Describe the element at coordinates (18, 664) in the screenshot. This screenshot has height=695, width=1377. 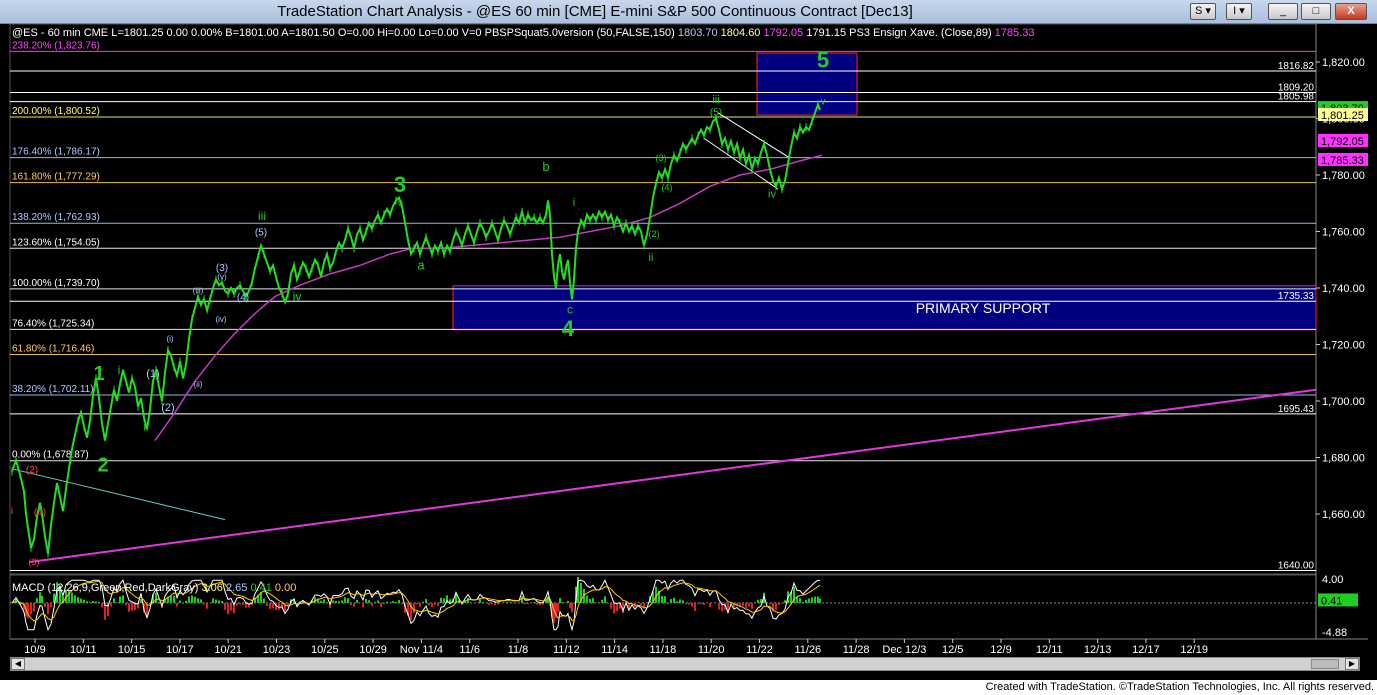
I see `scroll-left-arrow-icon: ◀` at that location.